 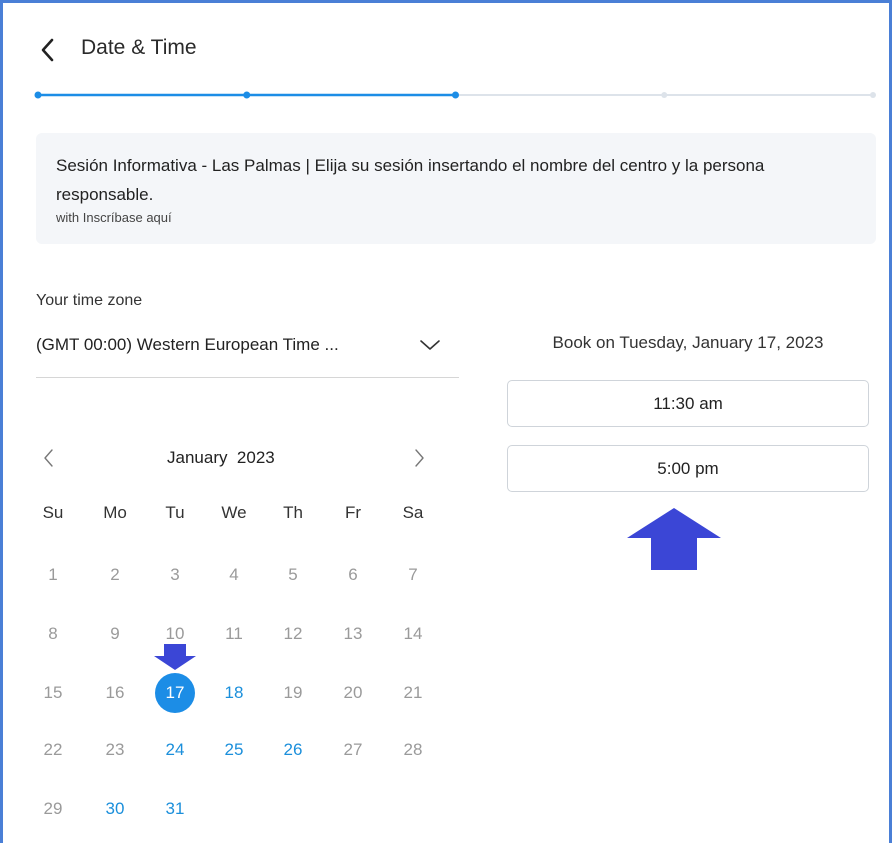 I want to click on annotation-arrow-down-icon, so click(x=175, y=657).